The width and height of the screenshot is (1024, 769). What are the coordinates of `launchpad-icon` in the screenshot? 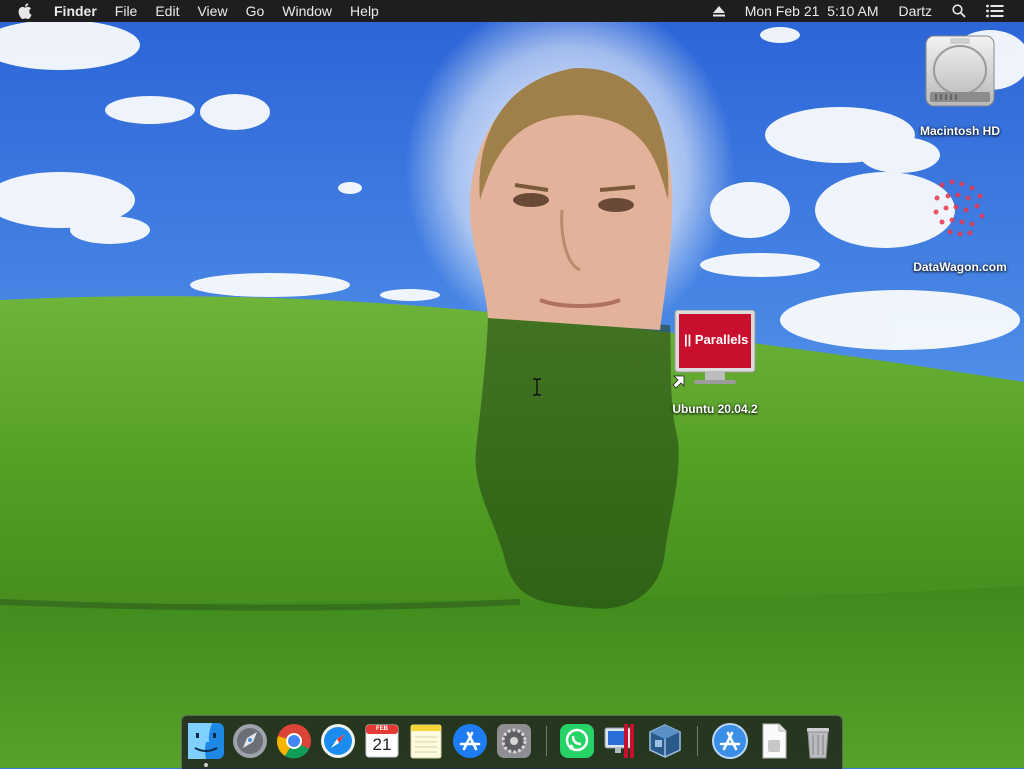 It's located at (250, 741).